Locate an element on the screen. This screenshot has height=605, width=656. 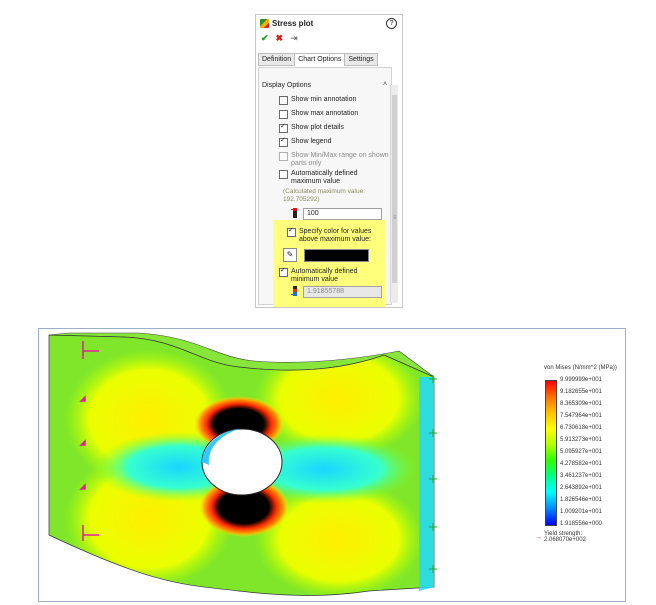
legend-tick: 2.643892e+001 is located at coordinates (581, 488).